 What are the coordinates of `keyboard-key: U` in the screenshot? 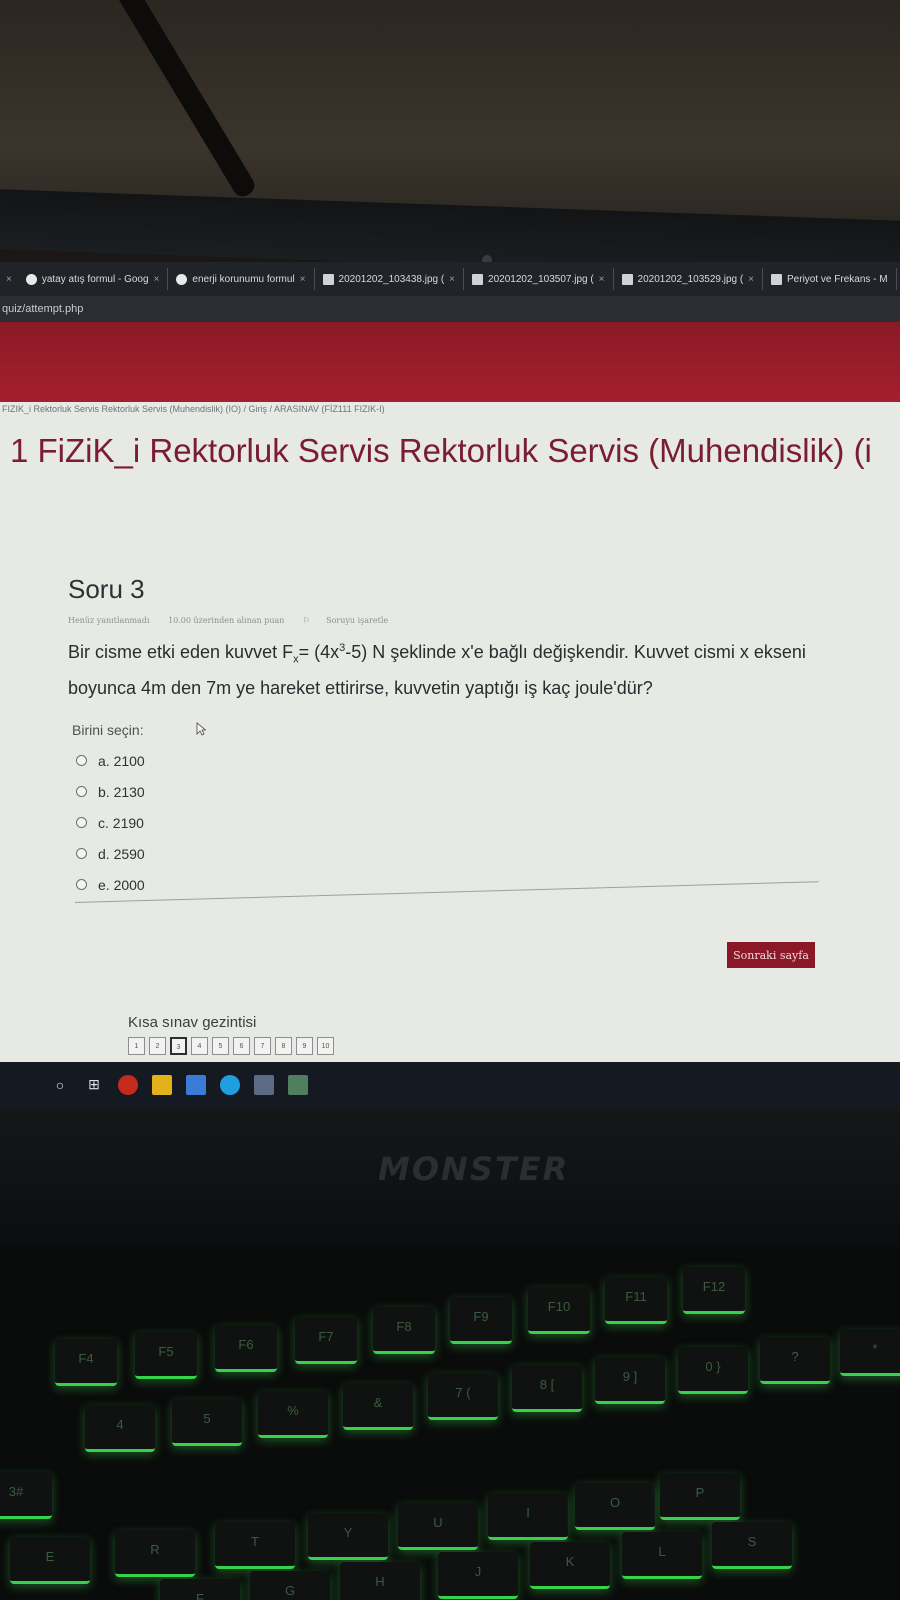 It's located at (438, 1526).